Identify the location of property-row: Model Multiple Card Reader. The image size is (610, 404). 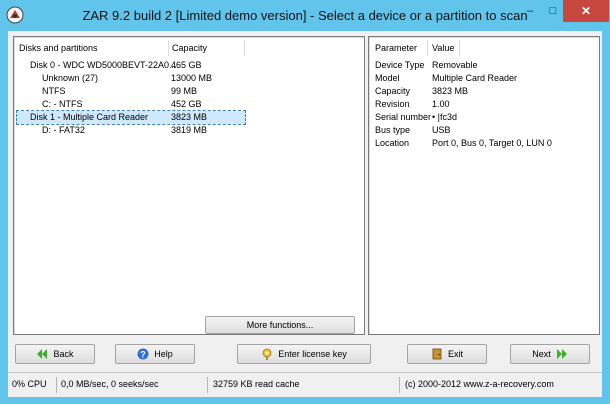
(485, 78).